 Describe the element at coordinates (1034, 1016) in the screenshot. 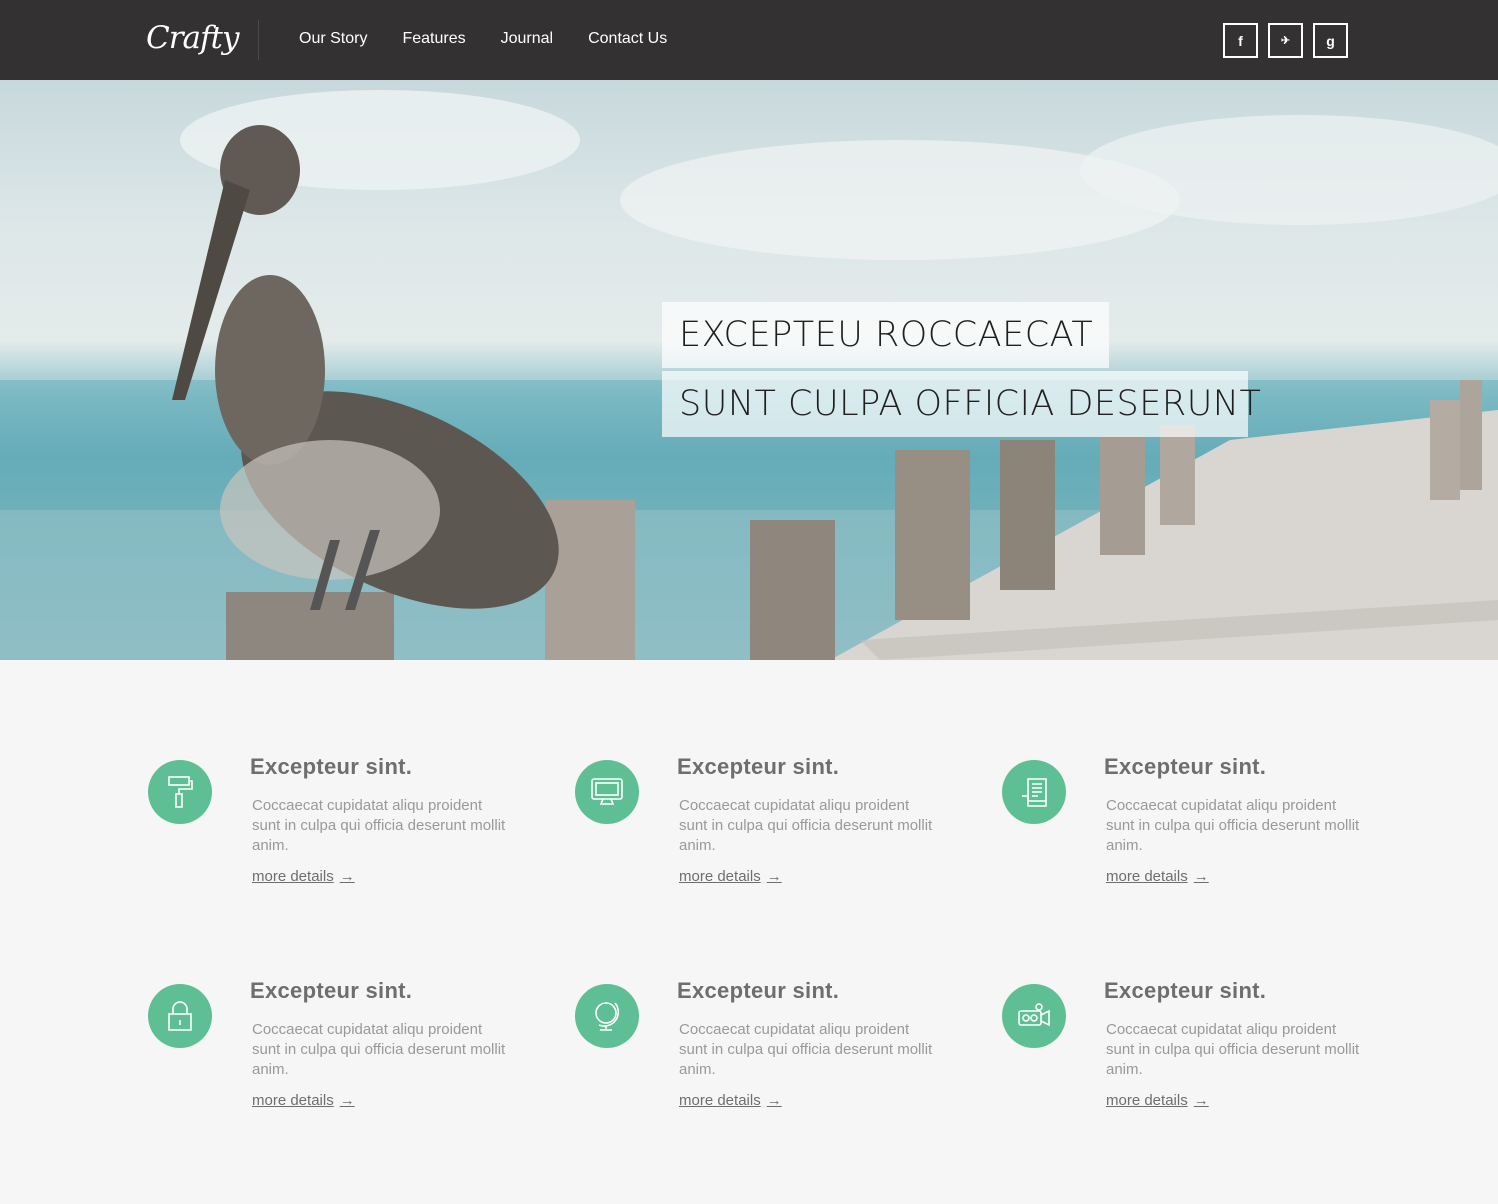

I see `video-camera-icon` at that location.